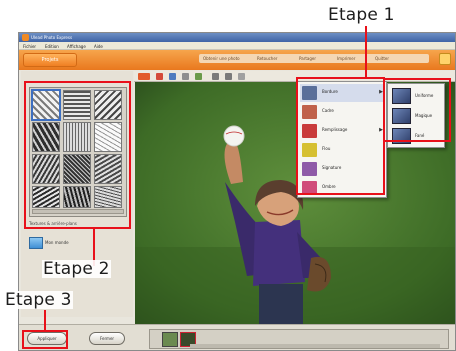 The image size is (456, 351). Describe the element at coordinates (346, 58) in the screenshot. I see `nav-print: Imprimer` at that location.